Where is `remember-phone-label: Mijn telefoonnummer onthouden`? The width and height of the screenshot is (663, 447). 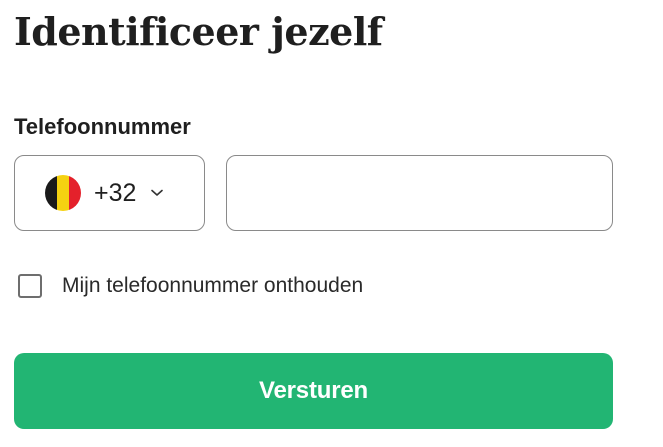
remember-phone-label: Mijn telefoonnummer onthouden is located at coordinates (213, 285).